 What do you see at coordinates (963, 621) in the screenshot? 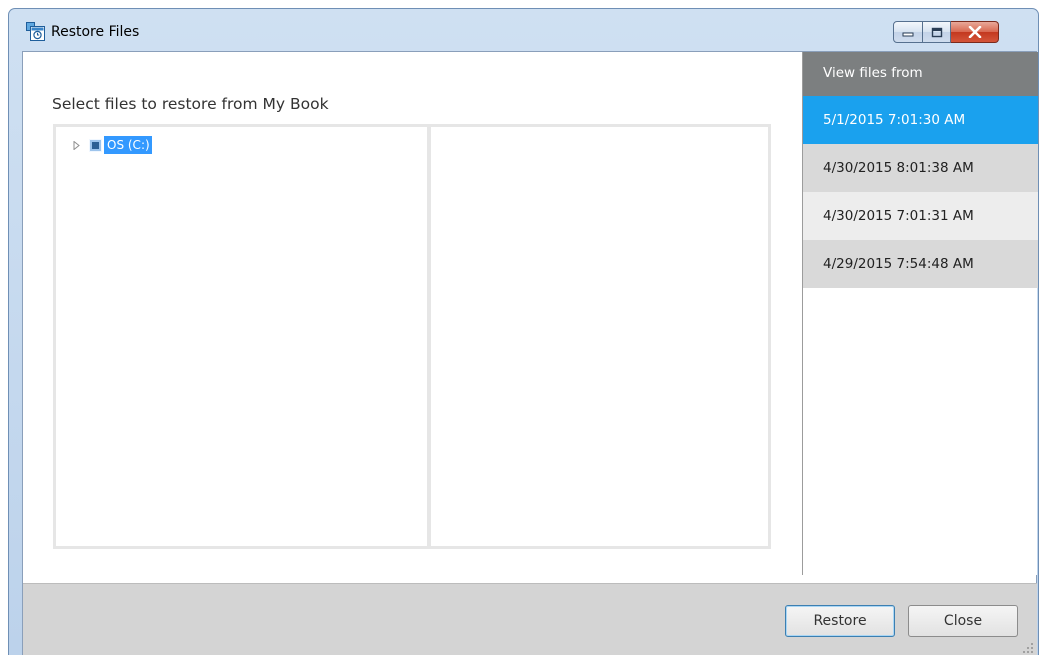
I see `close-button: Close` at bounding box center [963, 621].